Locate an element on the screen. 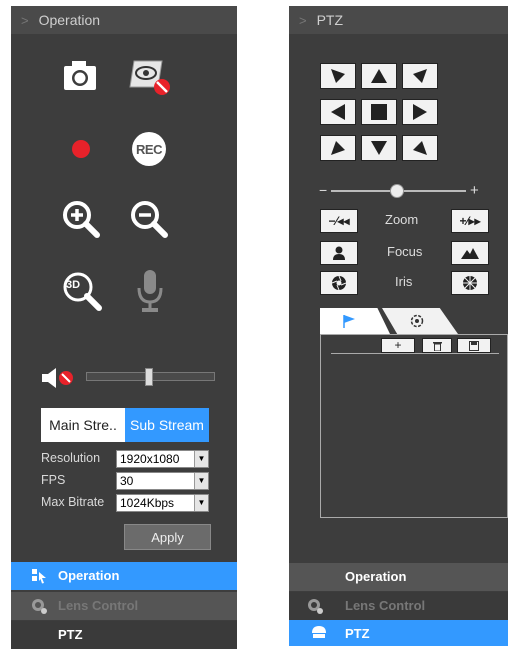 The width and height of the screenshot is (508, 649). rec-button: REC is located at coordinates (149, 149).